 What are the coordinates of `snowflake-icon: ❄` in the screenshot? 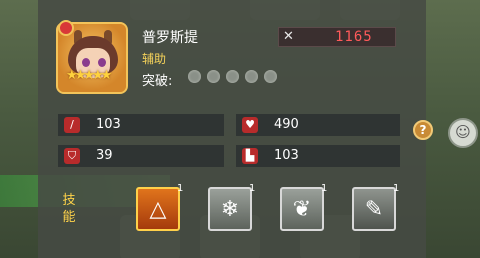 It's located at (230, 209).